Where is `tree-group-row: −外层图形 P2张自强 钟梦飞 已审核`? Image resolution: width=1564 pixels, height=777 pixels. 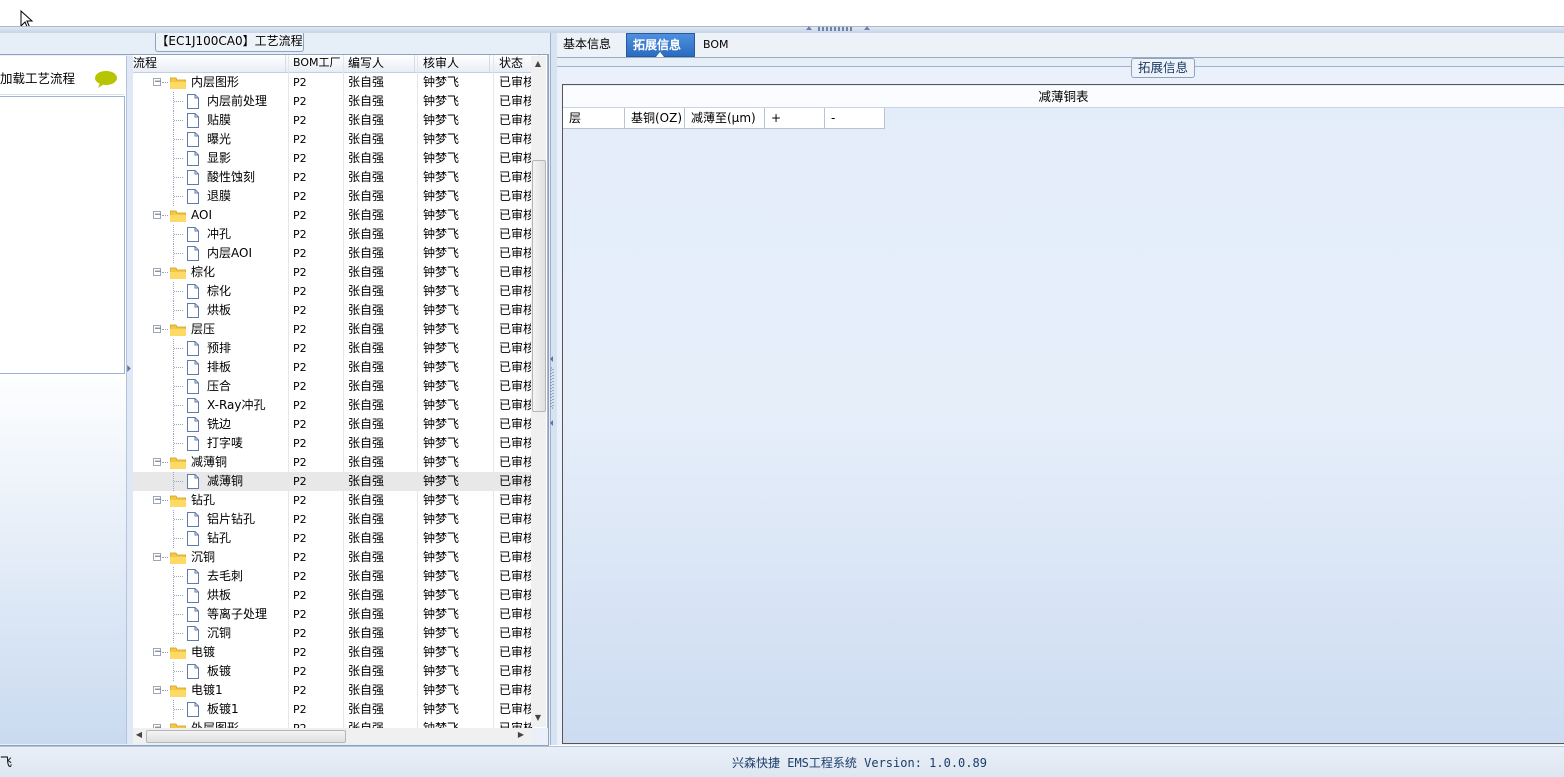 tree-group-row: −外层图形 P2张自强 钟梦飞 已审核 is located at coordinates (333, 723).